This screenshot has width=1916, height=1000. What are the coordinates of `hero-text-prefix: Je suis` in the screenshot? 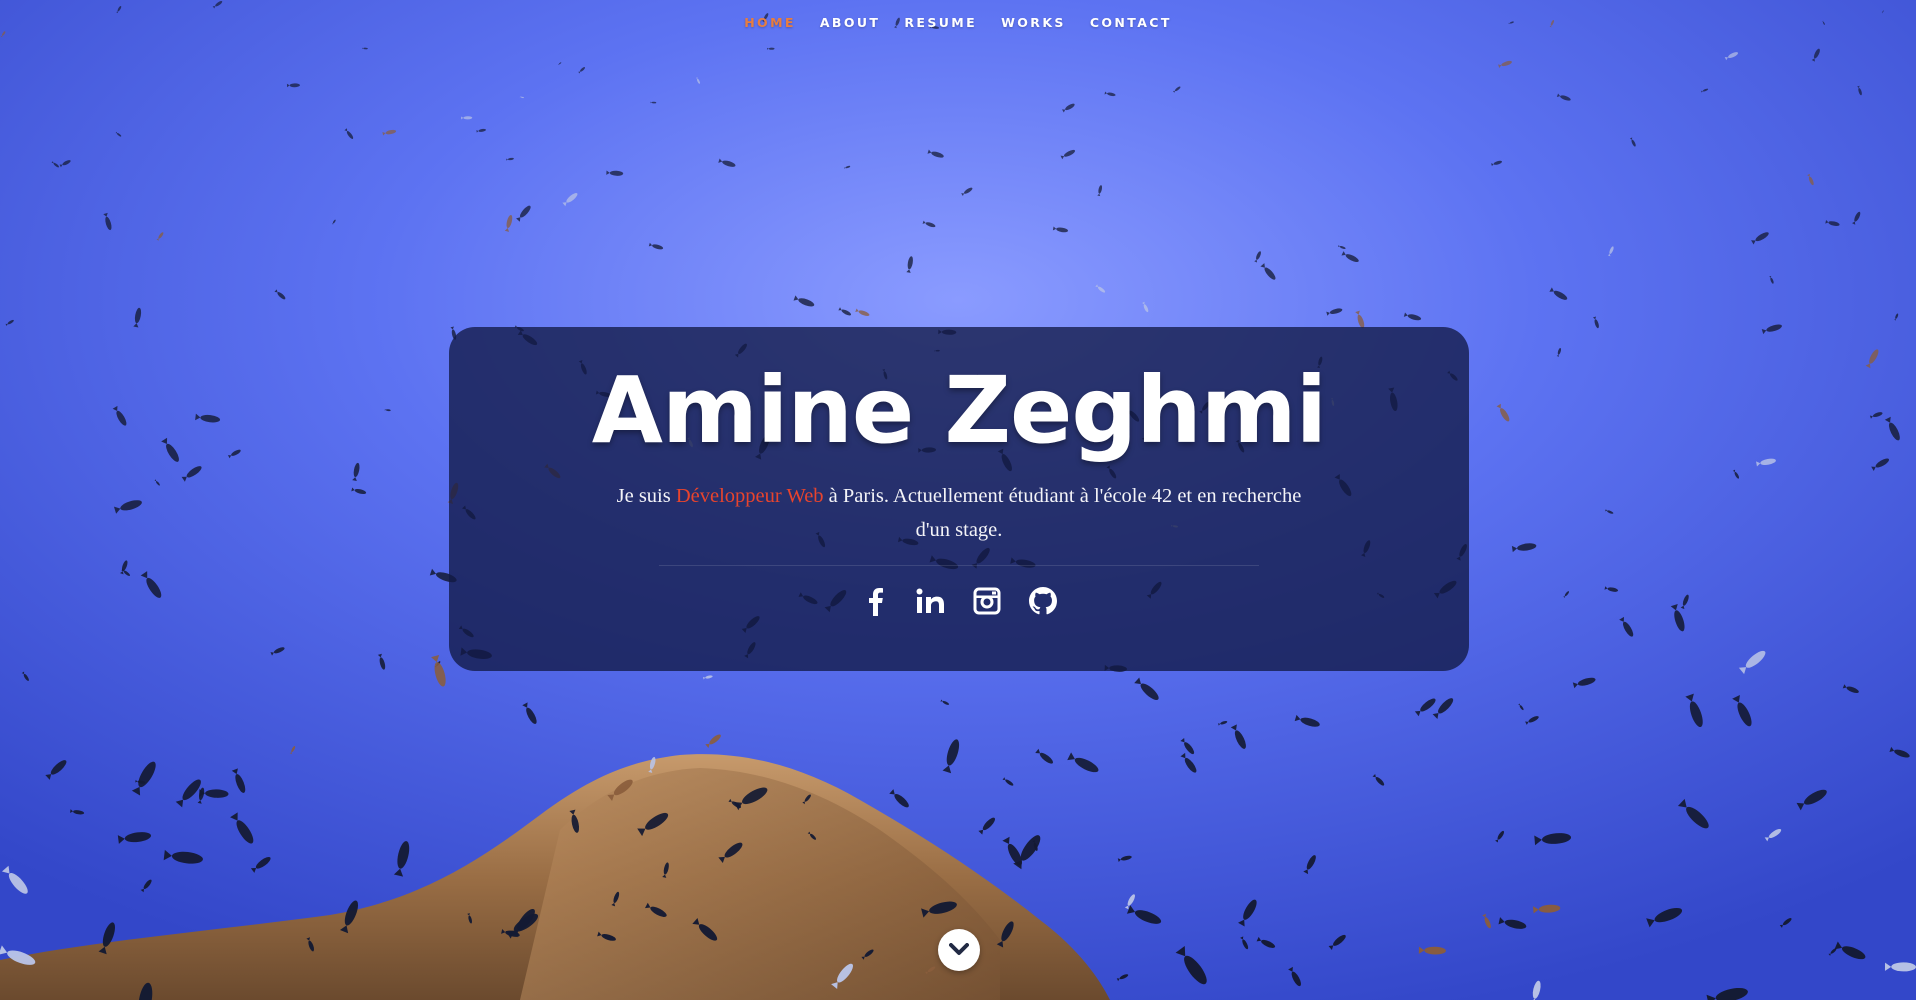 It's located at (646, 496).